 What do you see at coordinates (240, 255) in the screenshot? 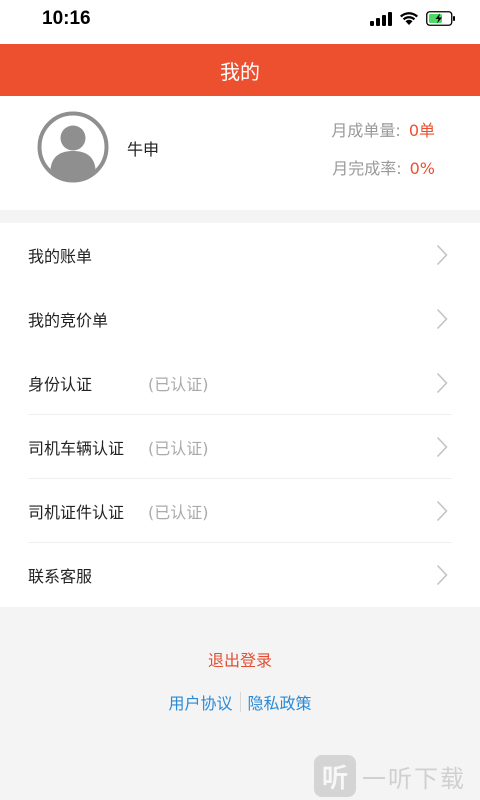
I see `menu-item-my-bills: 我的账单` at bounding box center [240, 255].